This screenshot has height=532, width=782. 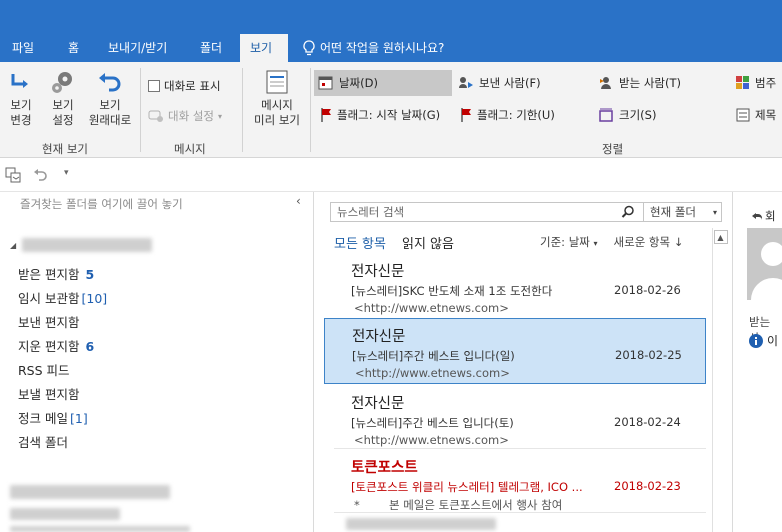 I want to click on search-icon, so click(x=628, y=212).